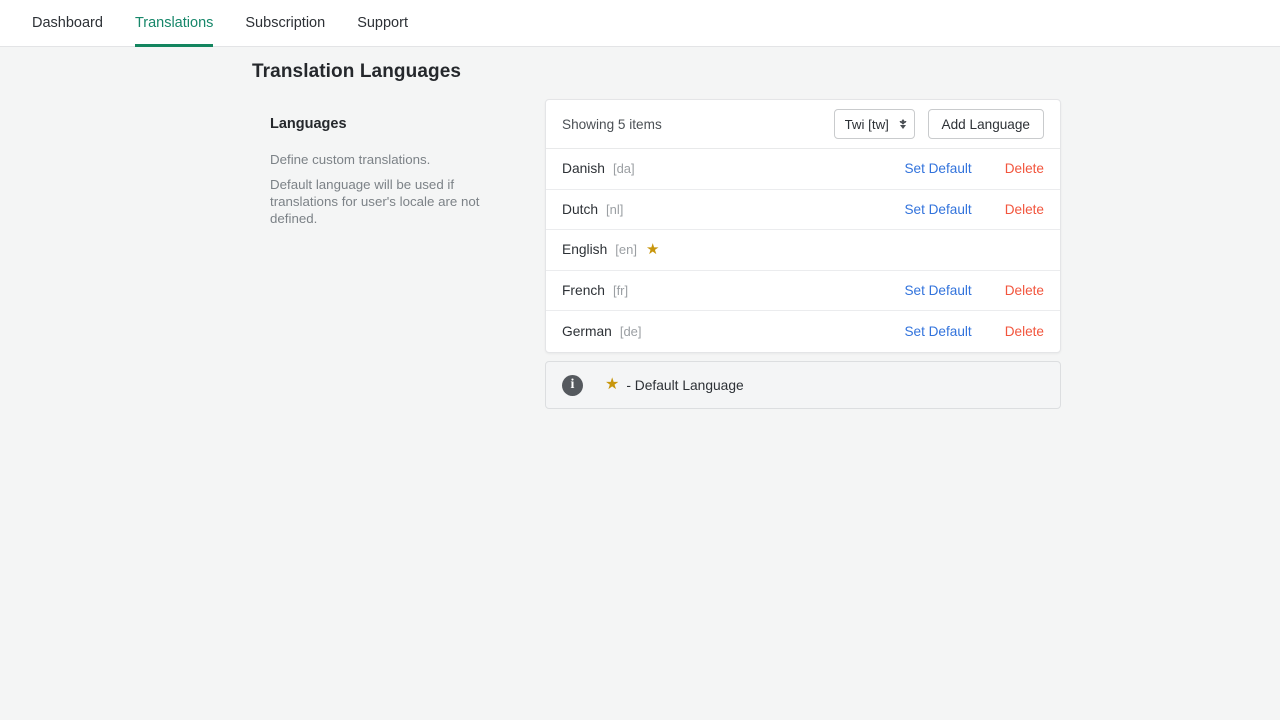 The width and height of the screenshot is (1280, 720). What do you see at coordinates (623, 169) in the screenshot?
I see `language-code: [da]` at bounding box center [623, 169].